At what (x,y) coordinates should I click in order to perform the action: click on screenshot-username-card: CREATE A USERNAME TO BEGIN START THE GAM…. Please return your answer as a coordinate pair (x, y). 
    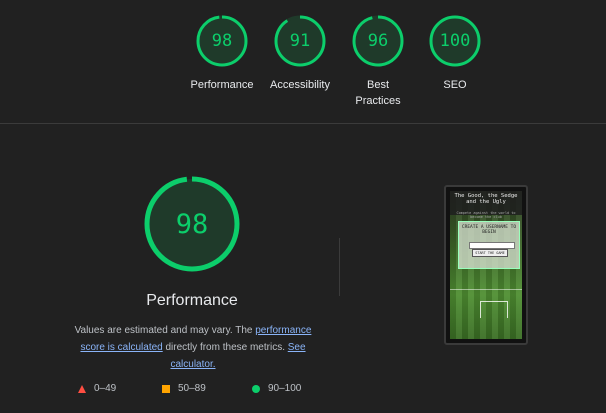
    Looking at the image, I should click on (489, 245).